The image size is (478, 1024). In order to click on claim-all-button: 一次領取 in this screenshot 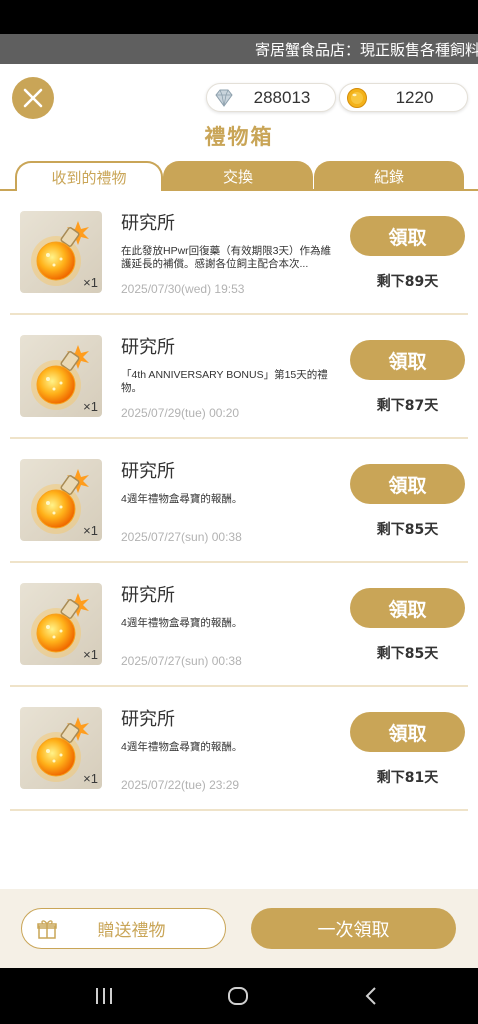, I will do `click(353, 928)`.